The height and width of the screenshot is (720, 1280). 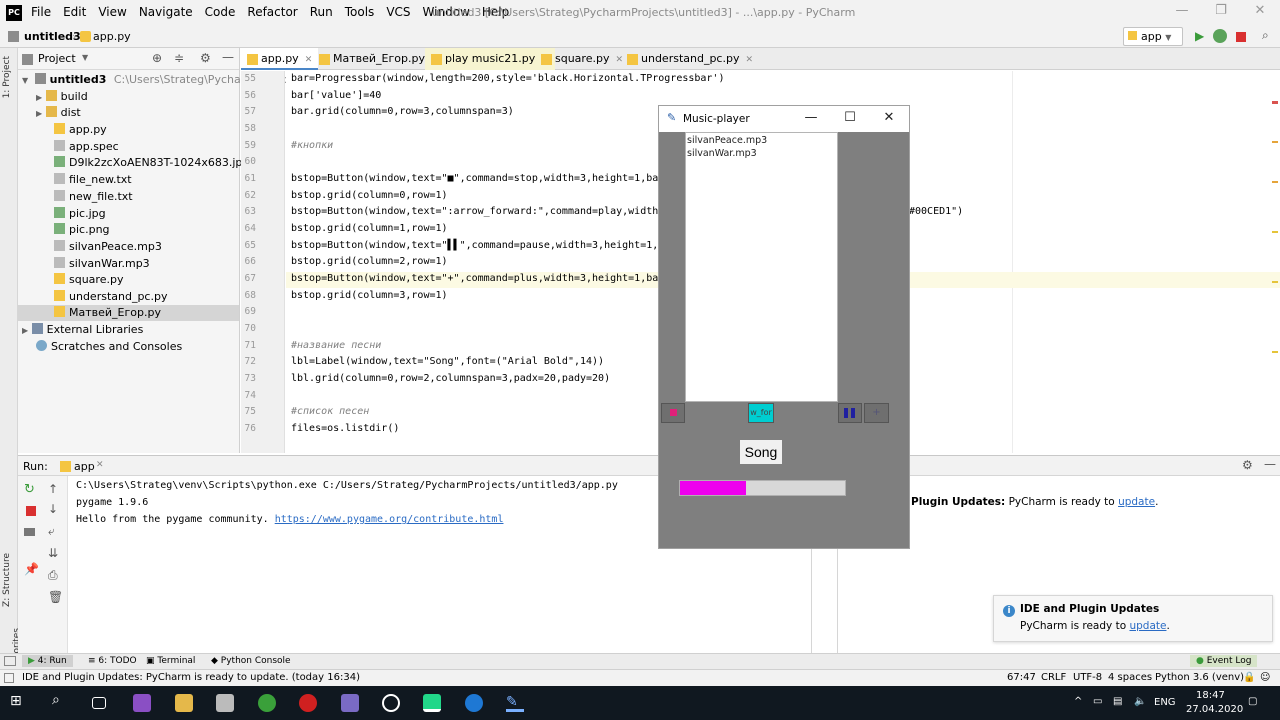 What do you see at coordinates (1265, 677) in the screenshot?
I see `inspector-icon: ☺` at bounding box center [1265, 677].